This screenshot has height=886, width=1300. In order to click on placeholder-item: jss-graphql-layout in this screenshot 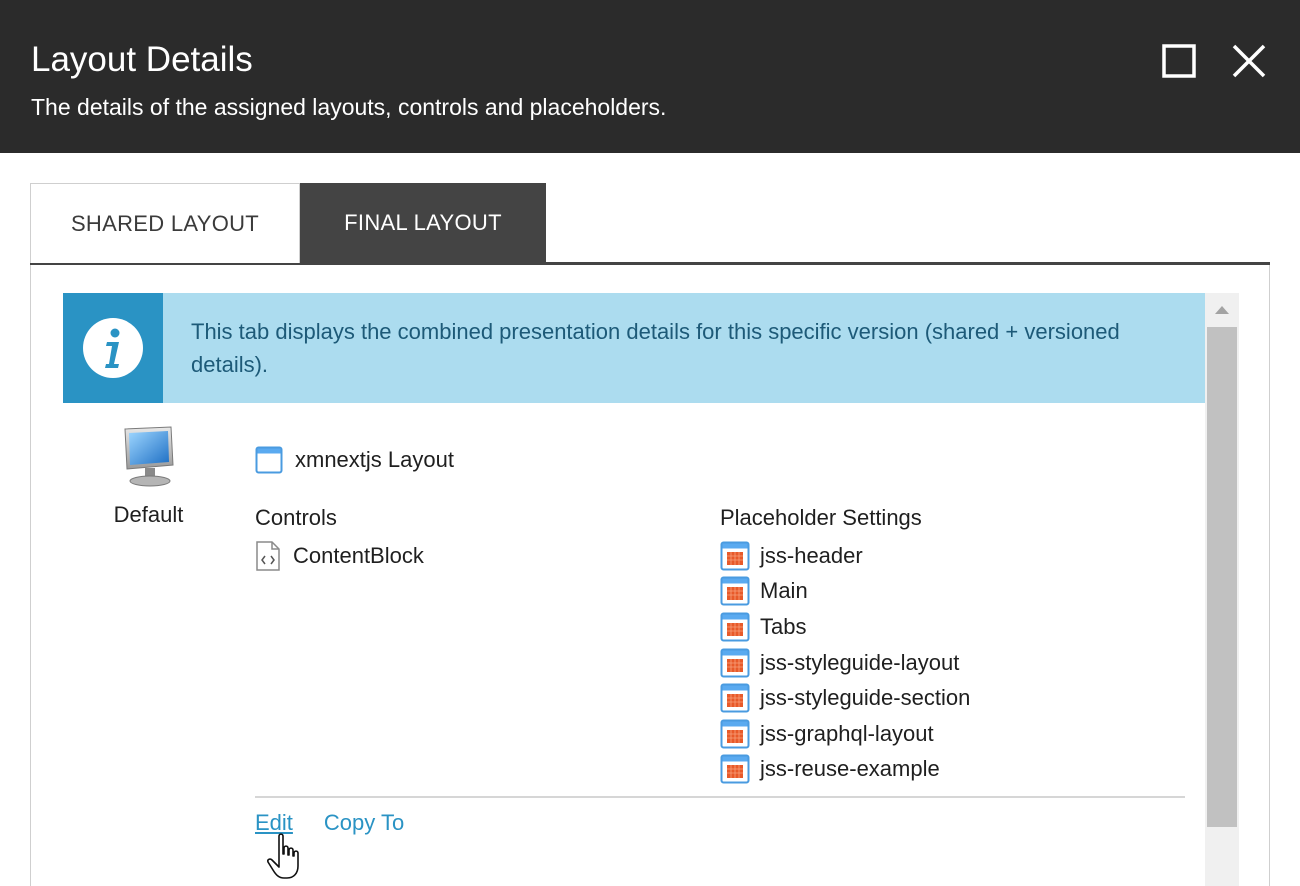, I will do `click(950, 734)`.